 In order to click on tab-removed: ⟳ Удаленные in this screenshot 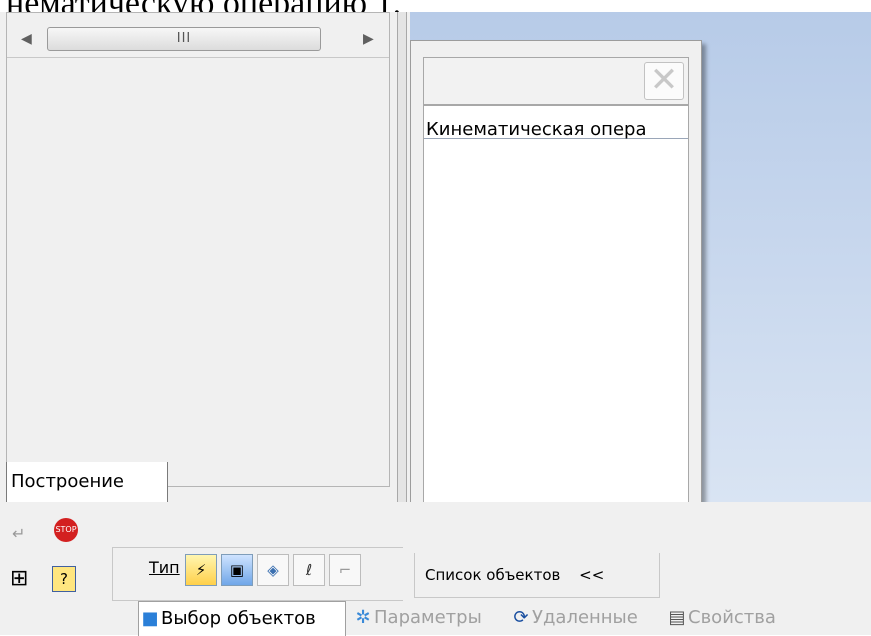, I will do `click(585, 618)`.